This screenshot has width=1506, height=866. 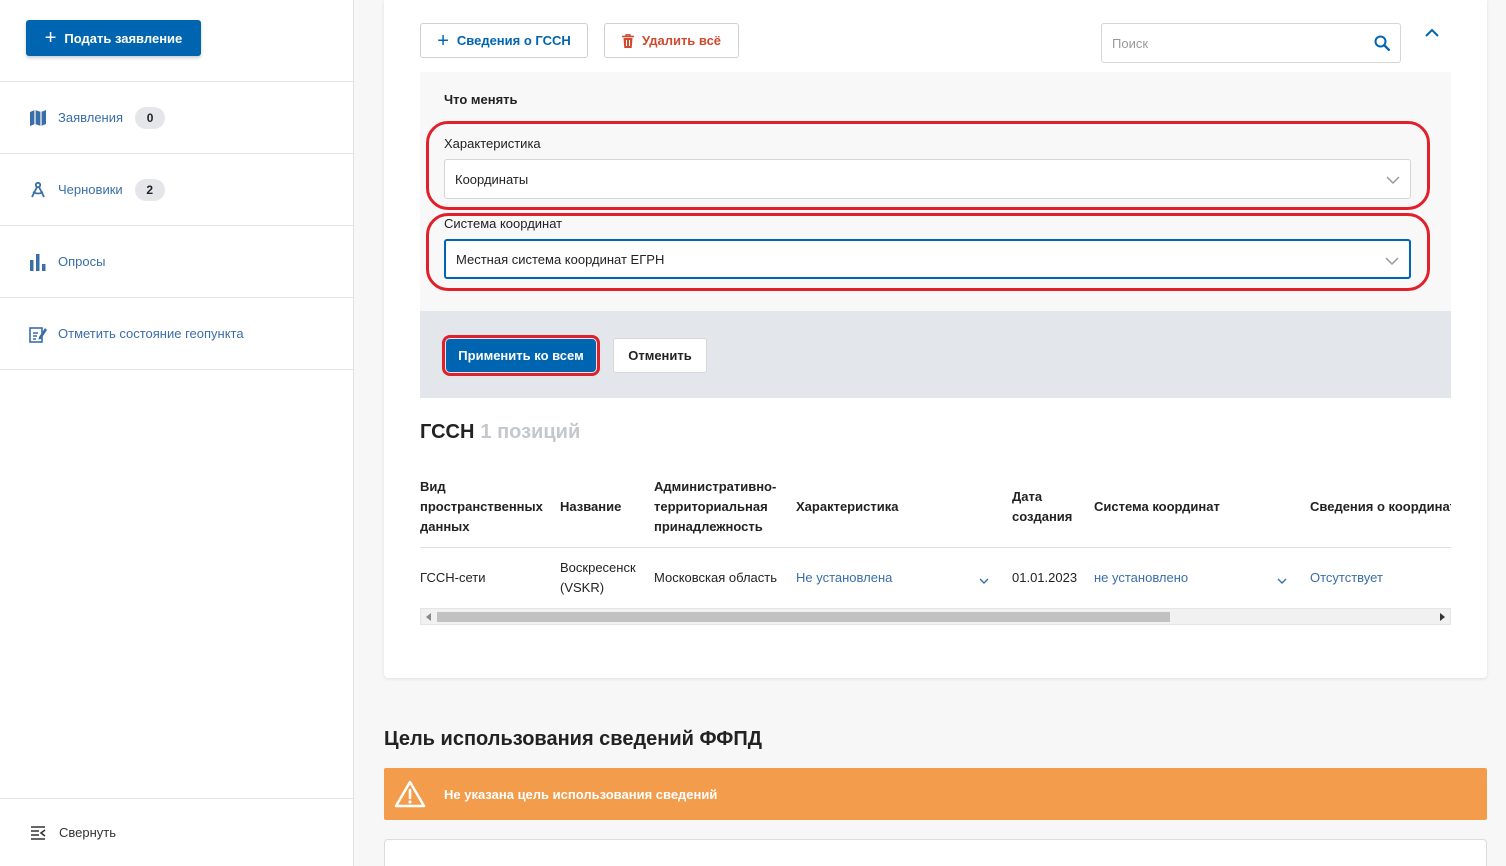 What do you see at coordinates (681, 40) in the screenshot?
I see `delete-all-label: Удалить всё` at bounding box center [681, 40].